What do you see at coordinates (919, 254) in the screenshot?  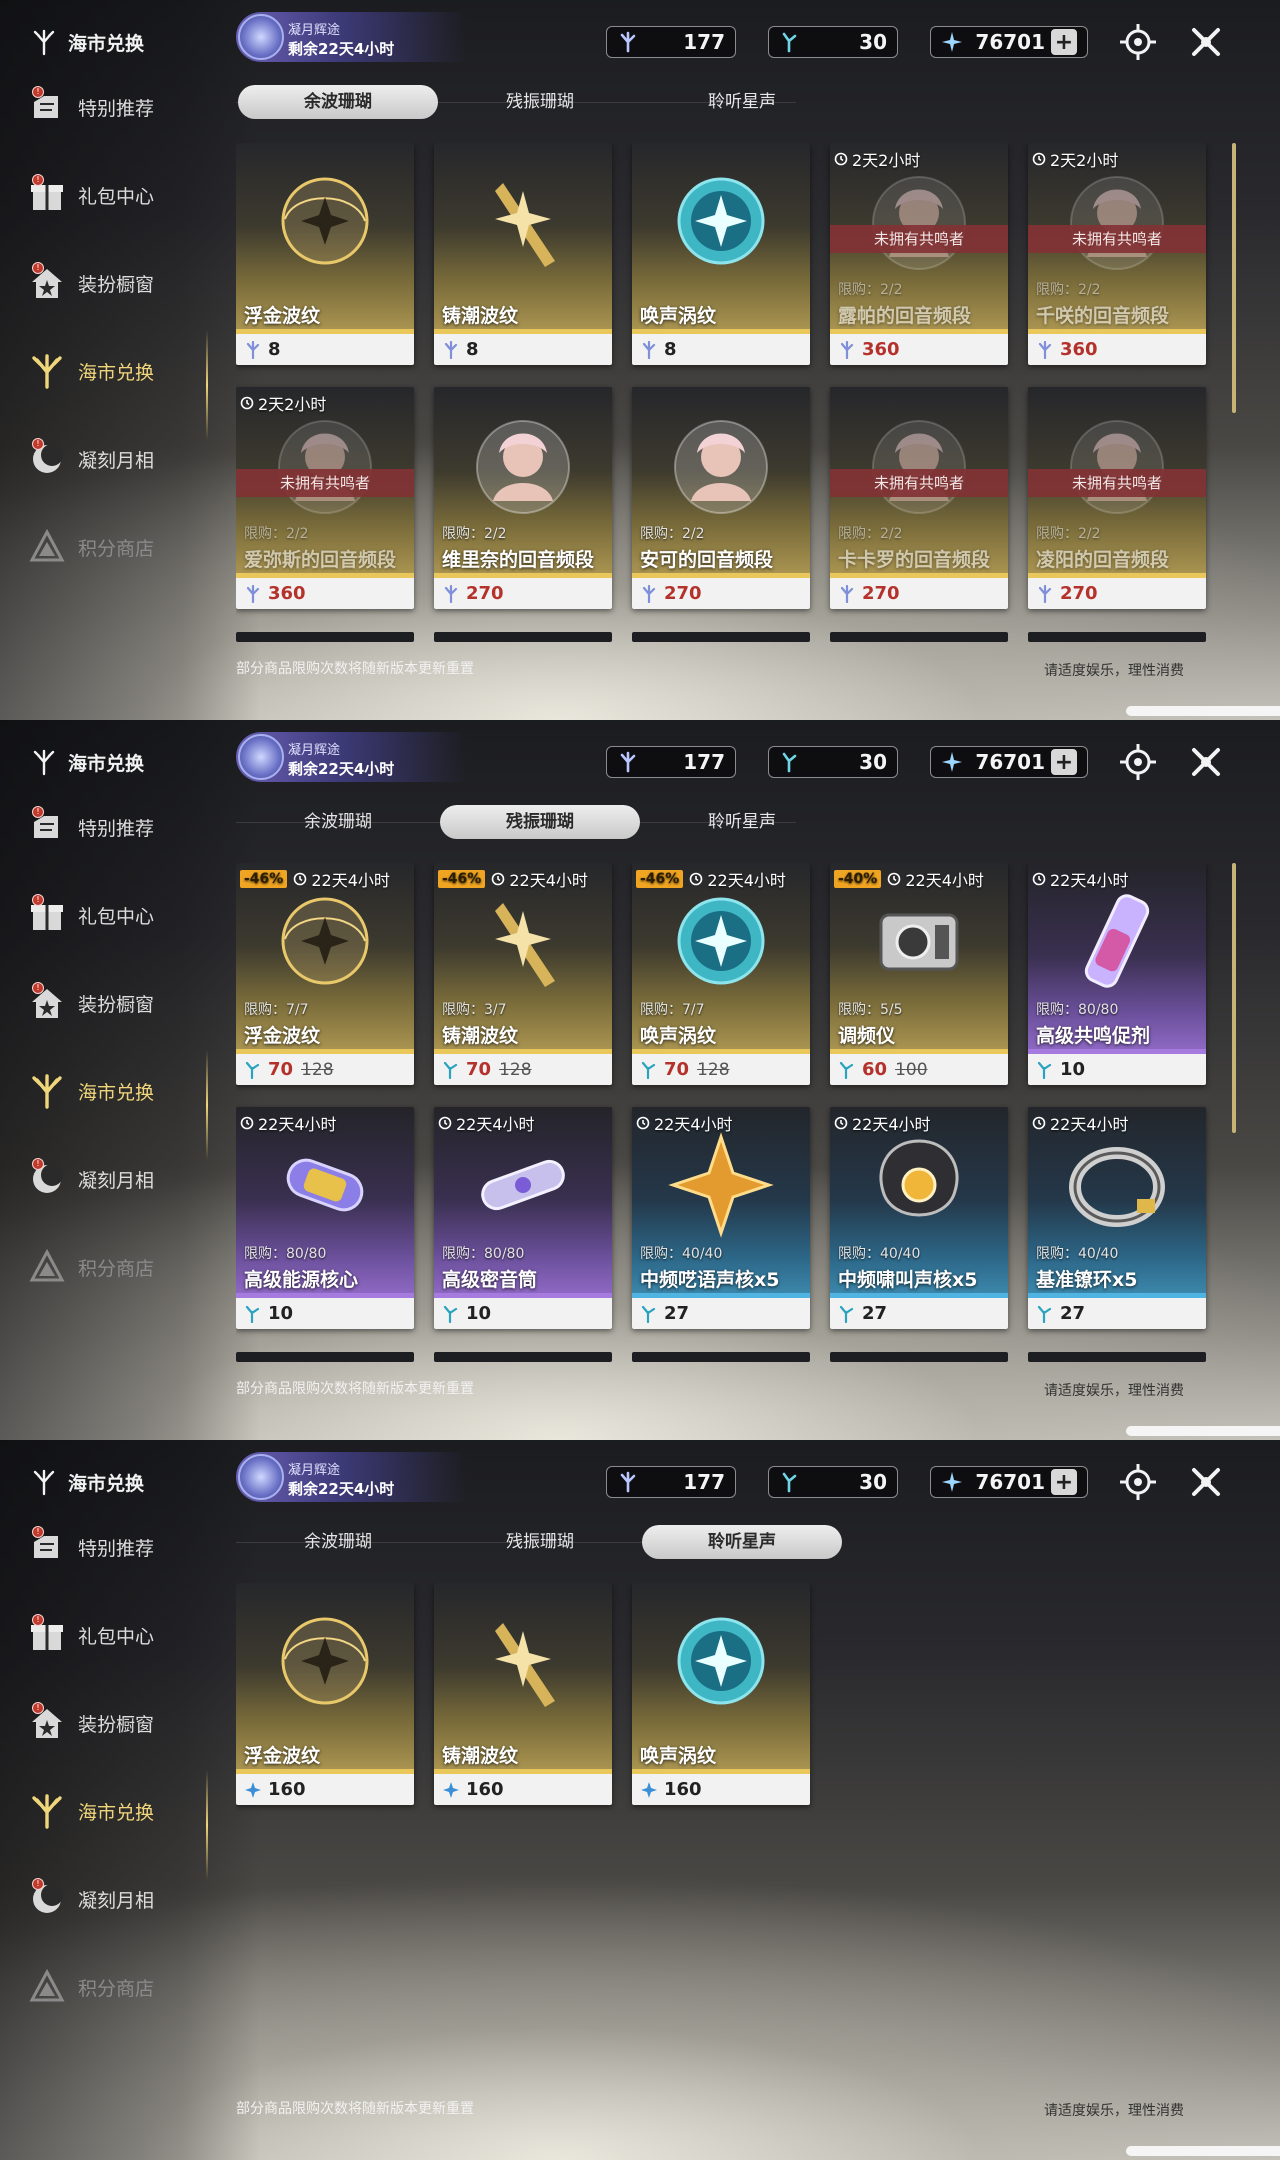 I see `shop-item-card: 未拥有共鸣者 2天2小时 限购：2/2 露帕的回音频段 360` at bounding box center [919, 254].